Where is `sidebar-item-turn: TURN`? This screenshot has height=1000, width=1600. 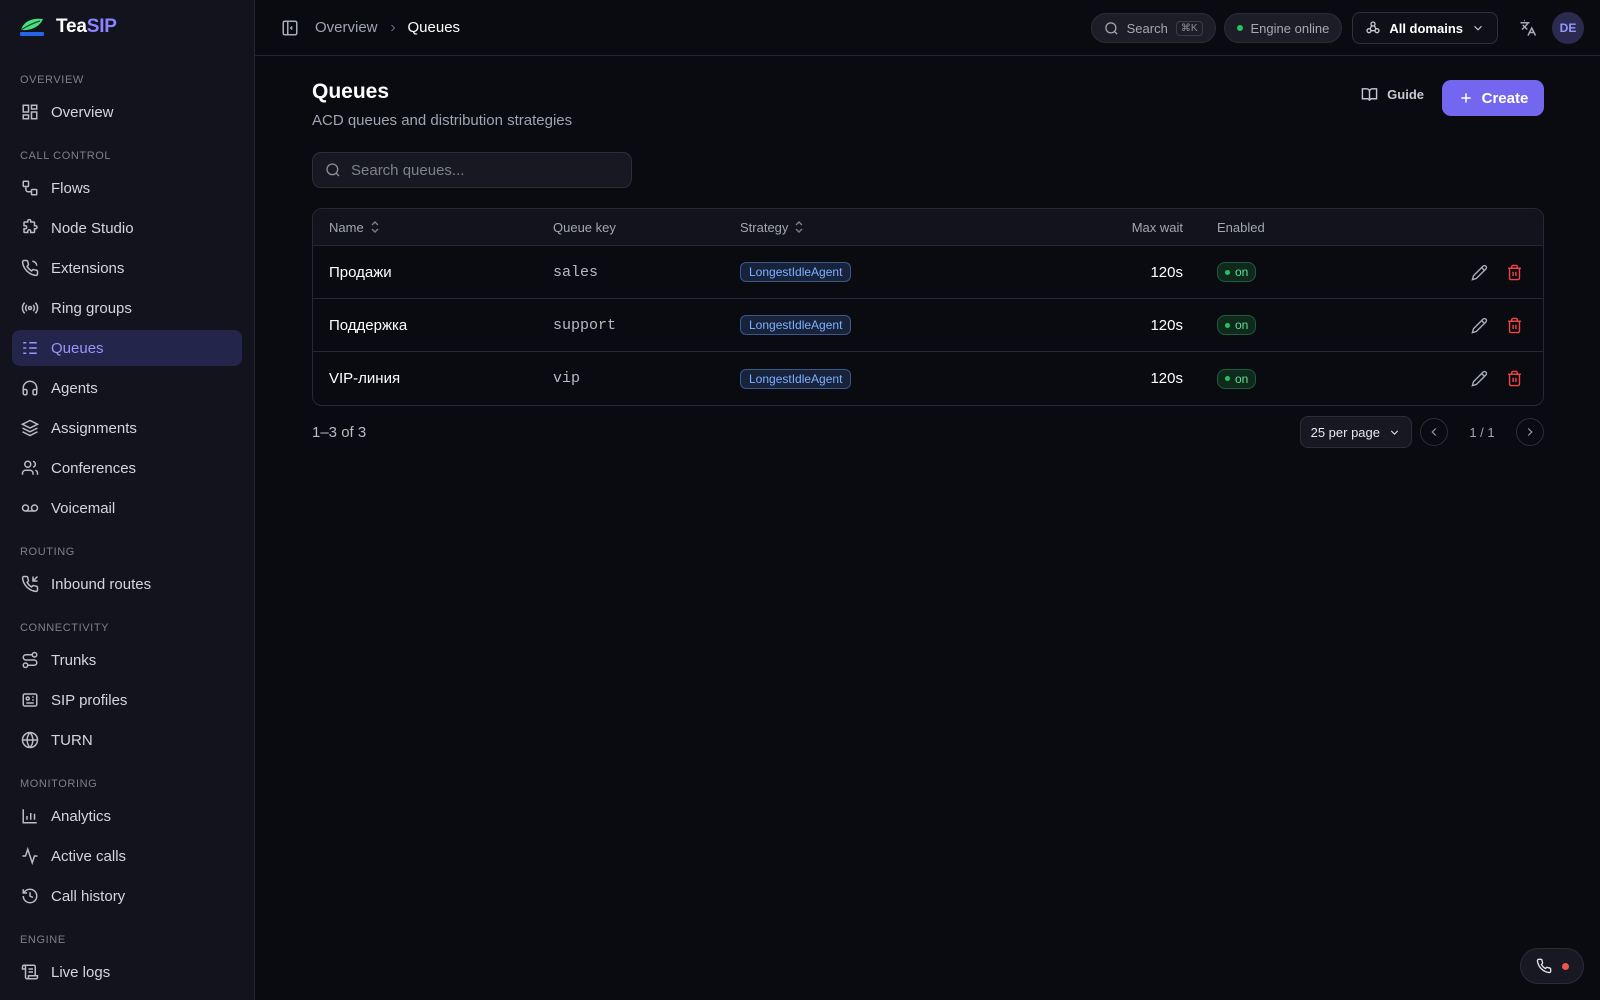
sidebar-item-turn: TURN is located at coordinates (127, 740).